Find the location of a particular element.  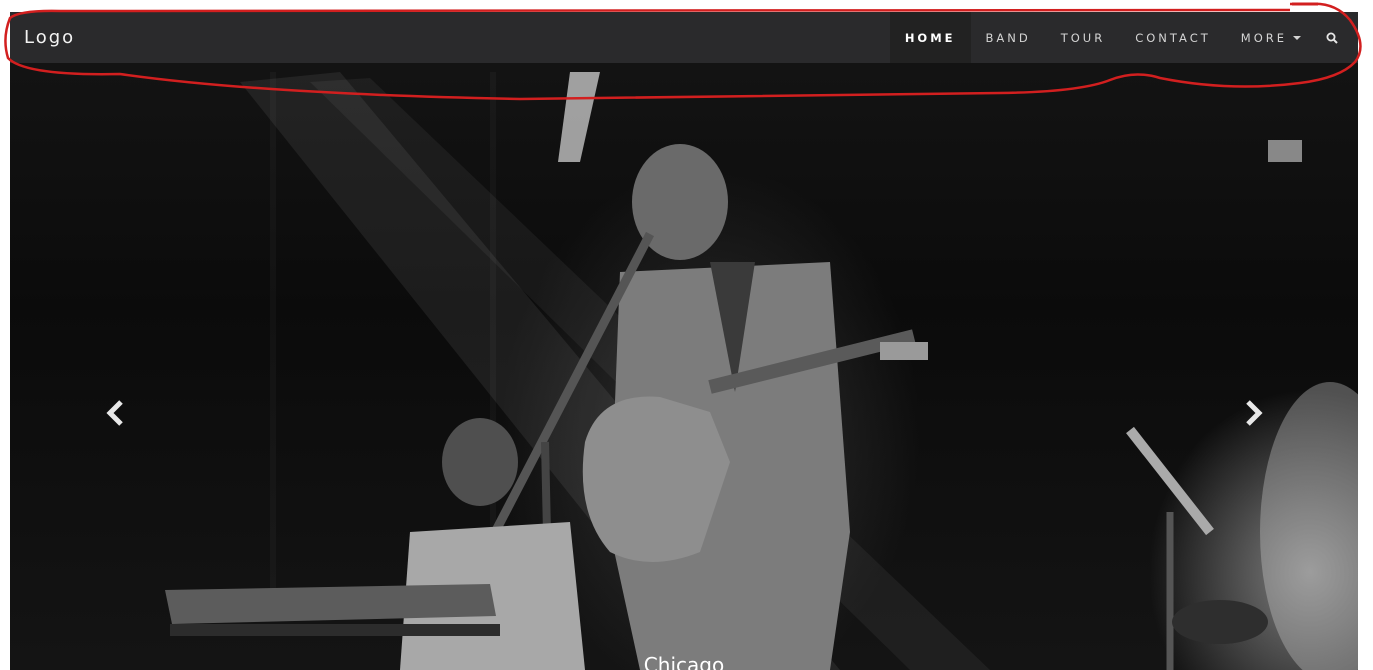

nav-item-band-label: BAND is located at coordinates (1008, 37).